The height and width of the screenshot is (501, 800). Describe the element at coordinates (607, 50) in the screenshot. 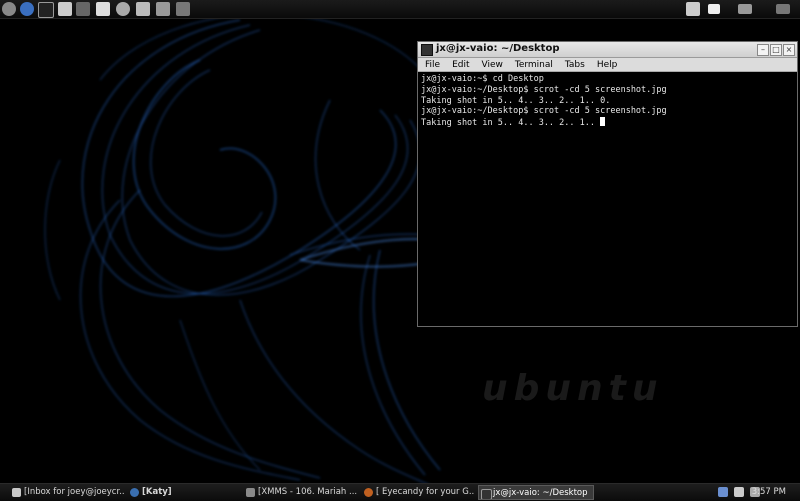

I see `terminal-titlebar: jx@jx-vaio: ~/Desktop – □ ×` at that location.